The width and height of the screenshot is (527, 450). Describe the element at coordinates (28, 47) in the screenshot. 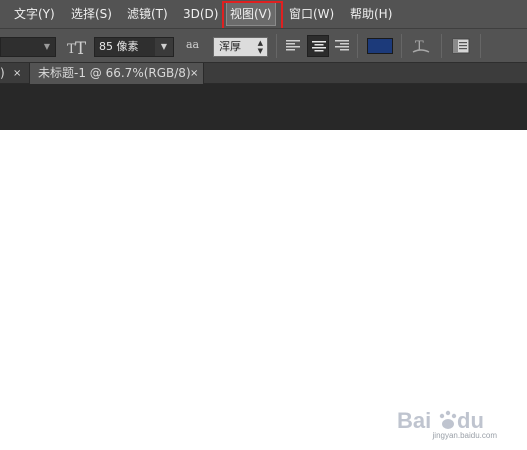

I see `font-style-dropdown: ▼` at that location.